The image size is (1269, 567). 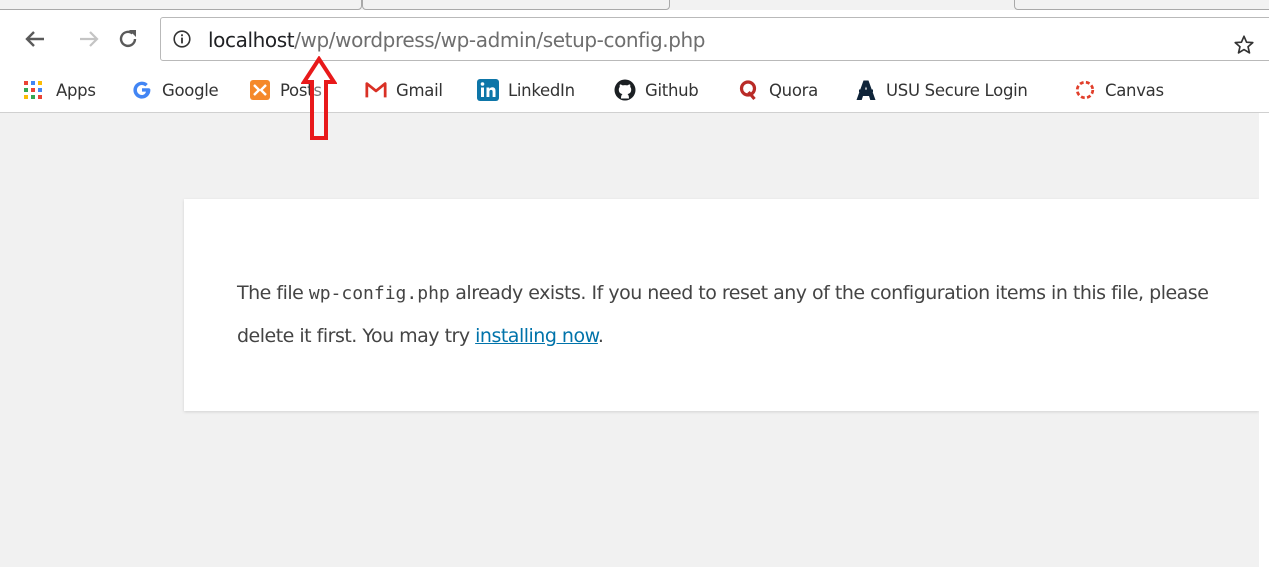 I want to click on bookmark-label: Apps, so click(x=76, y=90).